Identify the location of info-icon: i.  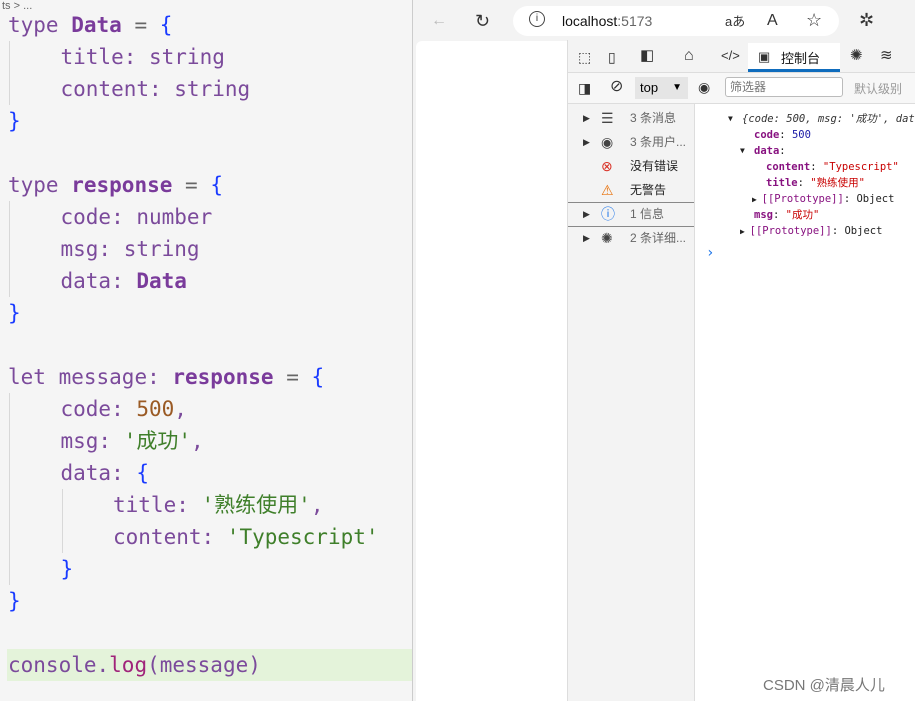
(537, 19).